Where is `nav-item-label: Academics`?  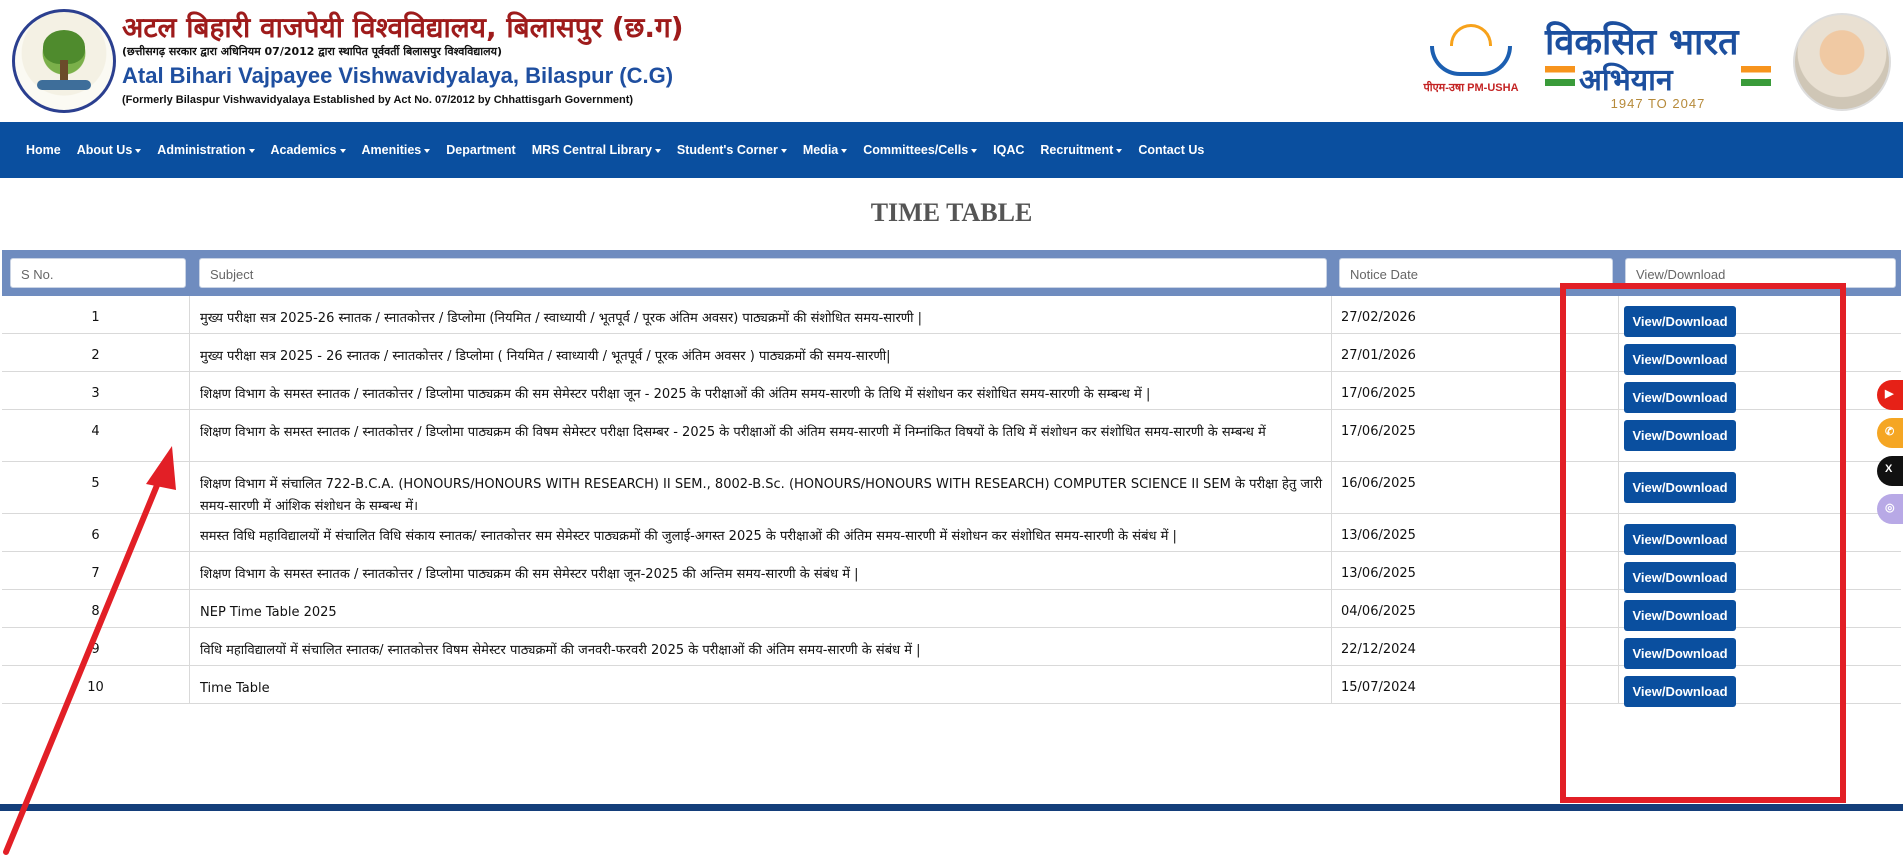 nav-item-label: Academics is located at coordinates (303, 150).